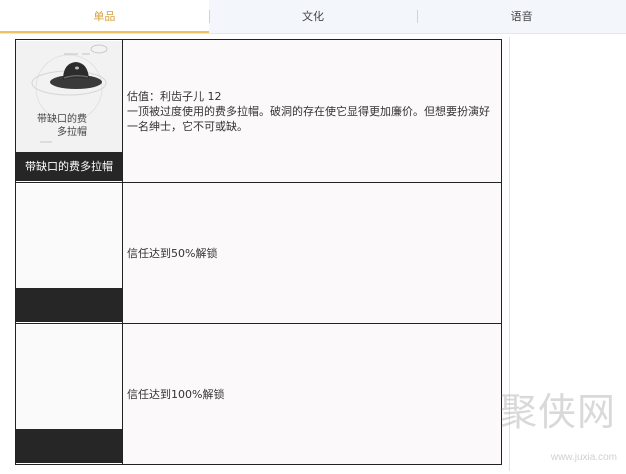 Image resolution: width=626 pixels, height=474 pixels. Describe the element at coordinates (104, 16) in the screenshot. I see `tab-items: 单品` at that location.